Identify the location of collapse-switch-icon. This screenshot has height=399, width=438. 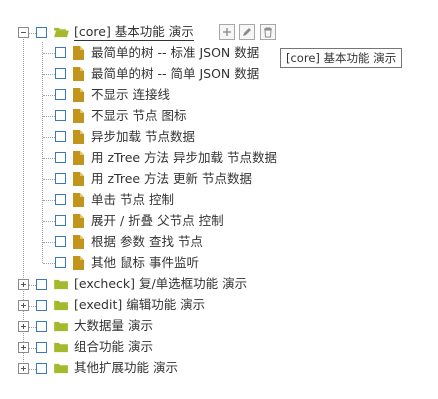
(23, 32).